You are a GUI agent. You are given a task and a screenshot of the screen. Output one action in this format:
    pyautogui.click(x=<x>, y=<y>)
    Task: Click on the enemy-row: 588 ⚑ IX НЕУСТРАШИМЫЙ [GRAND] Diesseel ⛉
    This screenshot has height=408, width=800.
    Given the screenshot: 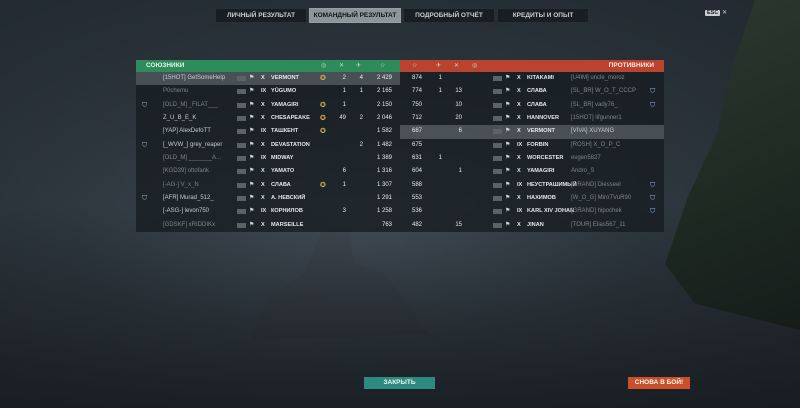 What is the action you would take?
    pyautogui.click(x=532, y=185)
    